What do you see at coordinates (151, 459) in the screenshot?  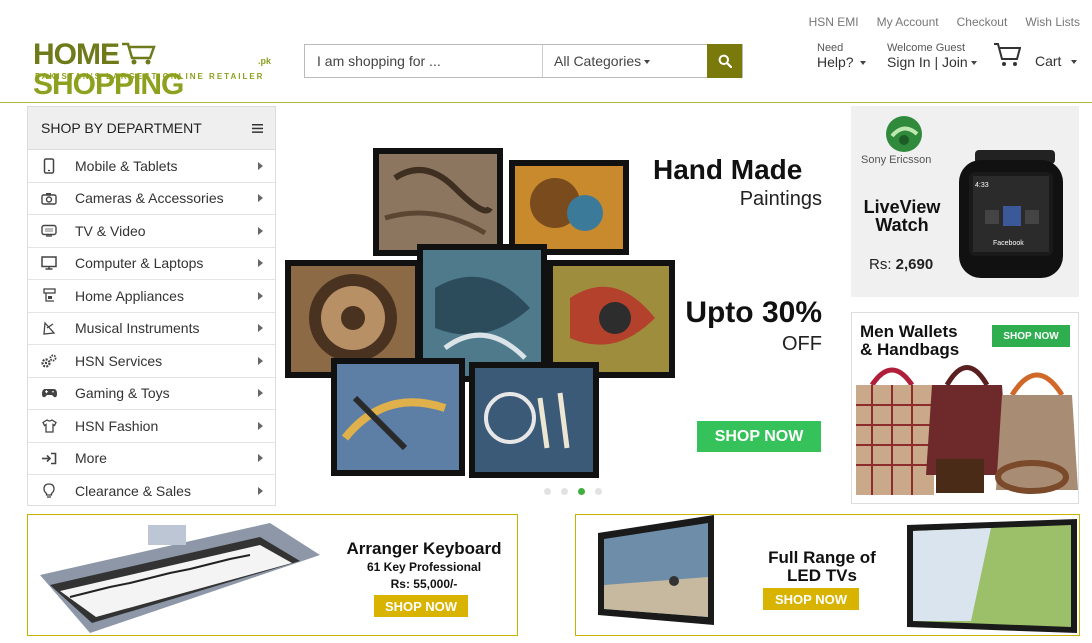 I see `sidebar-item-more: More` at bounding box center [151, 459].